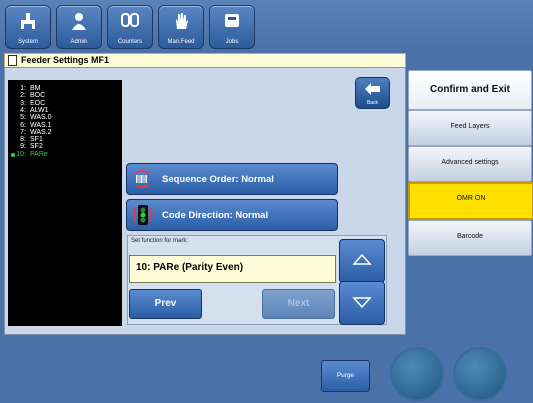 Image resolution: width=533 pixels, height=403 pixels. I want to click on list-item-number: 2:, so click(23, 96).